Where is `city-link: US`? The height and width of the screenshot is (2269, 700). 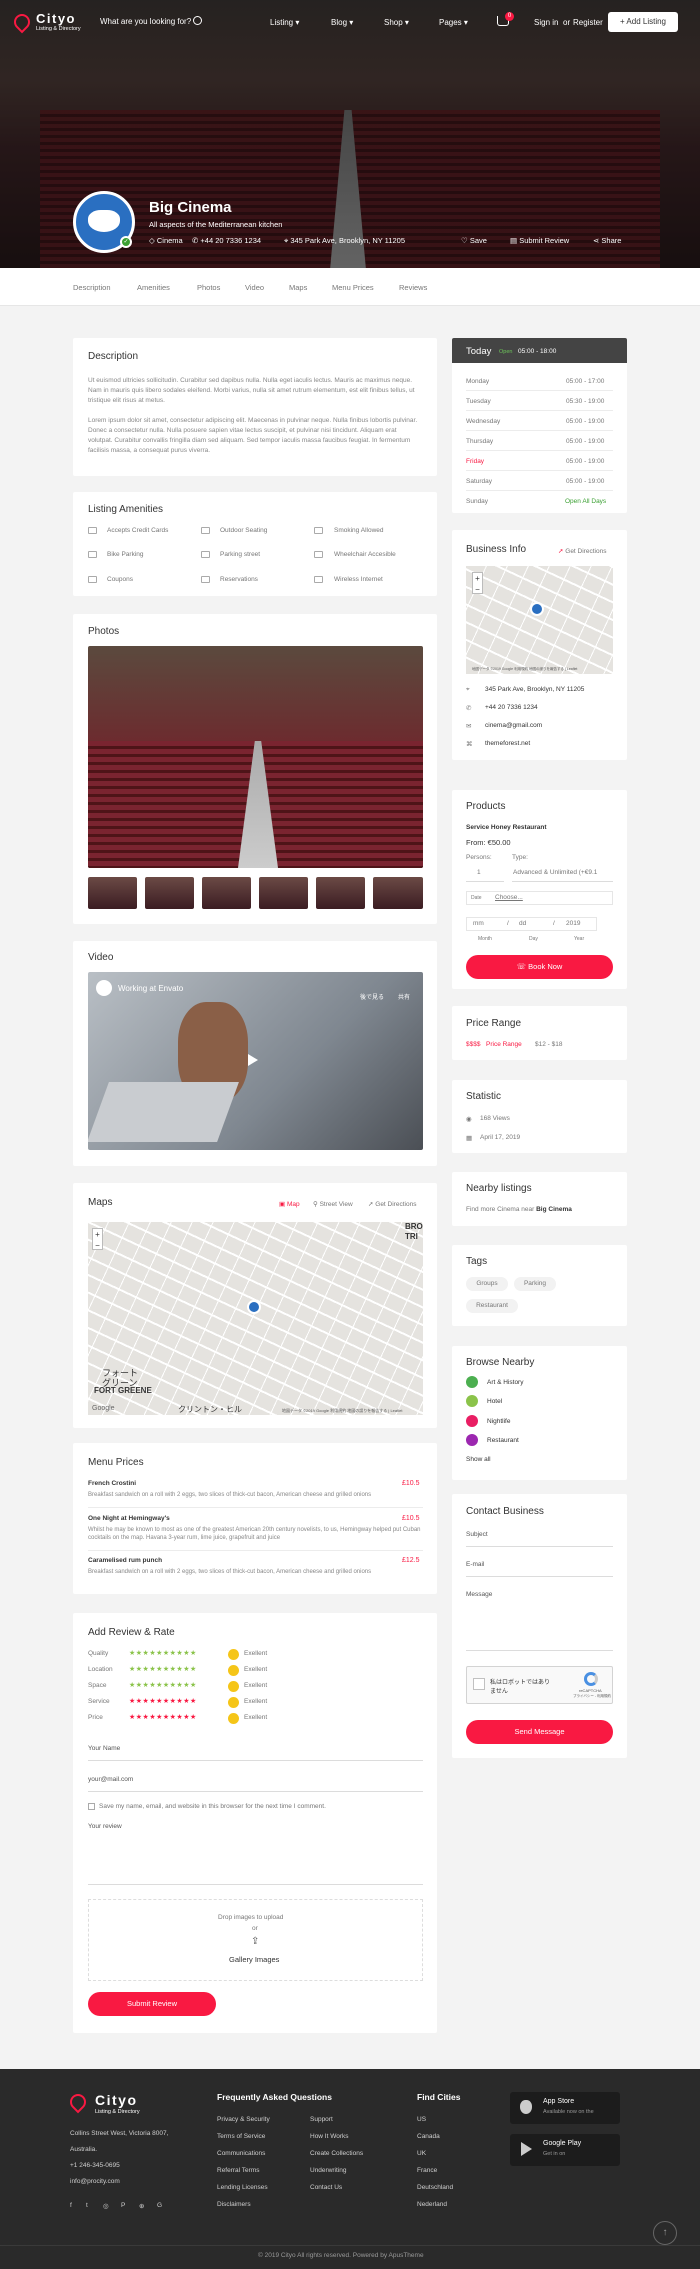
city-link: US is located at coordinates (421, 2119).